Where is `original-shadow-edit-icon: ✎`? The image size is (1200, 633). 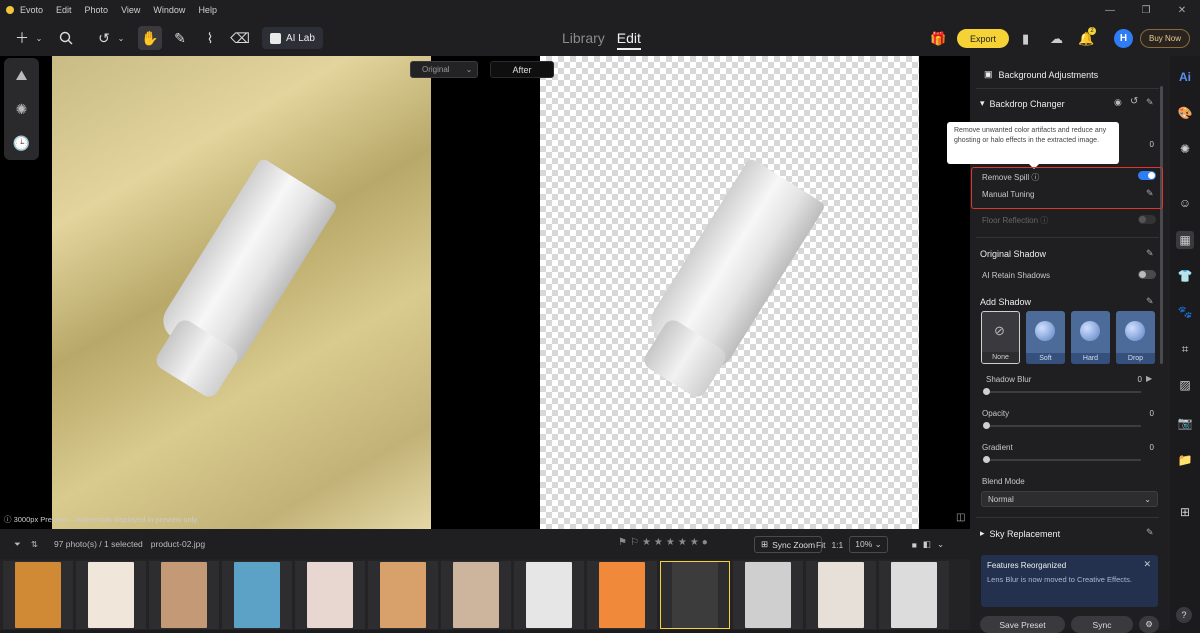
original-shadow-edit-icon: ✎ is located at coordinates (1150, 253).